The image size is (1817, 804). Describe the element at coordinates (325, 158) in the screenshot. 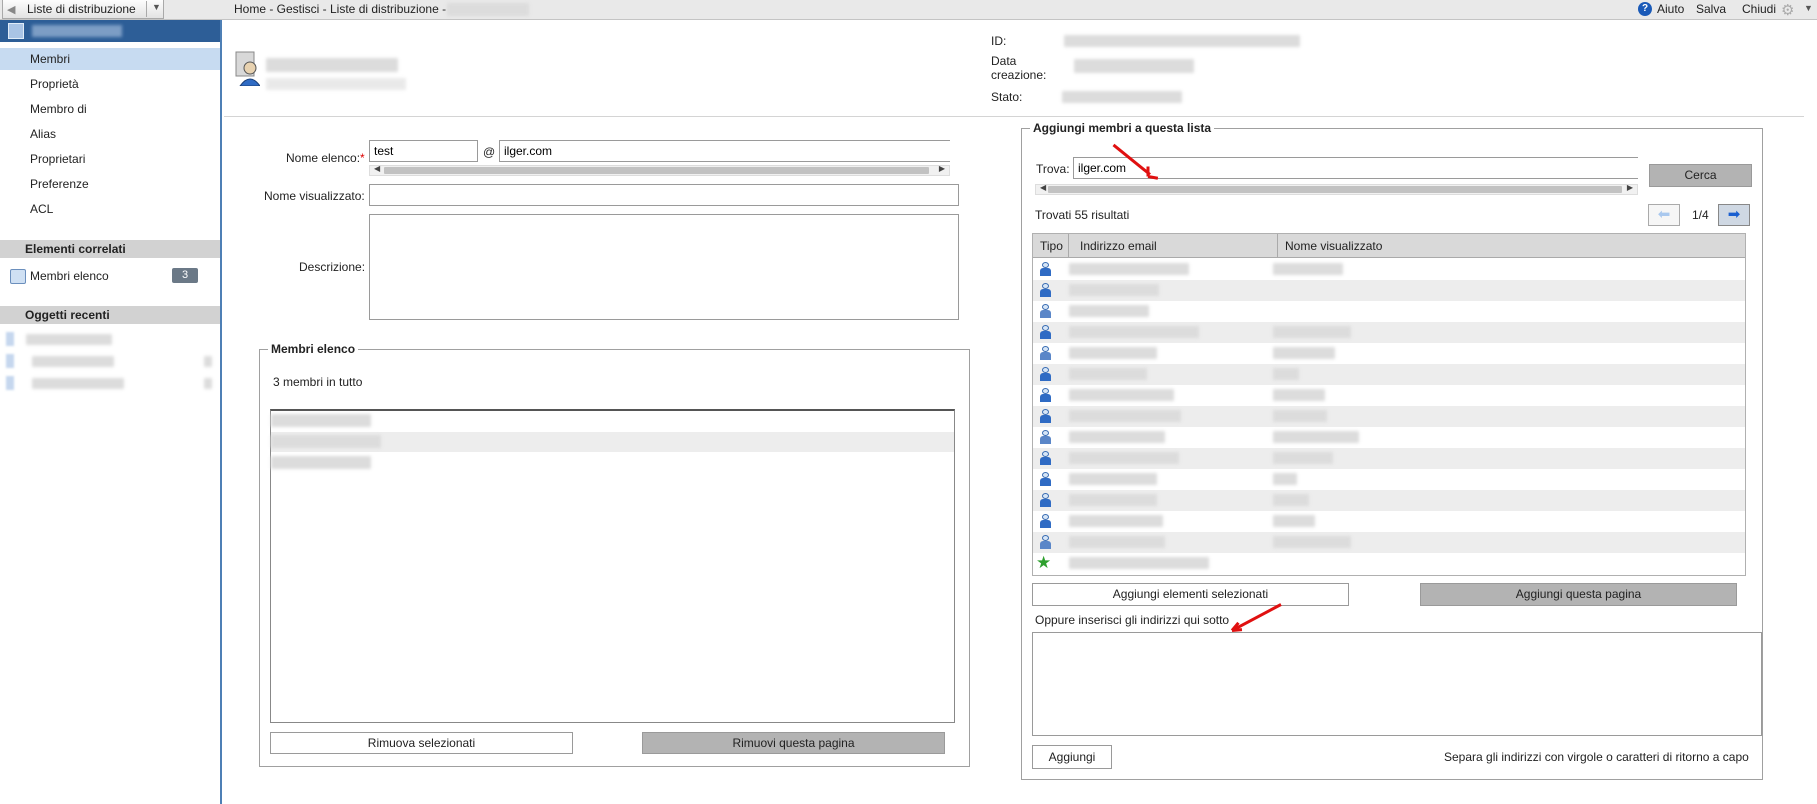

I see `list-name-label: Nome elenco:*` at that location.